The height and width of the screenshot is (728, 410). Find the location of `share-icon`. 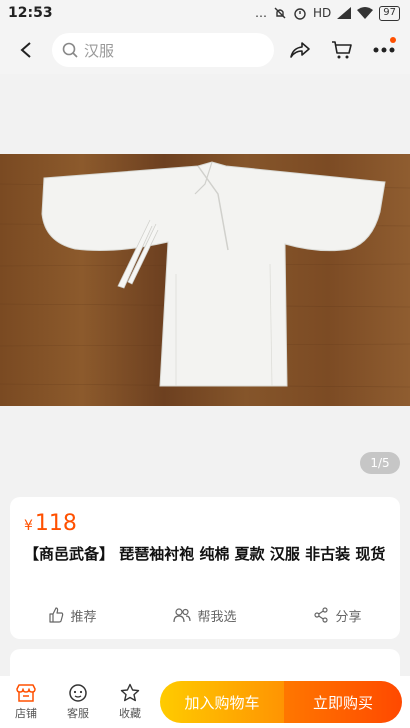

share-icon is located at coordinates (321, 615).